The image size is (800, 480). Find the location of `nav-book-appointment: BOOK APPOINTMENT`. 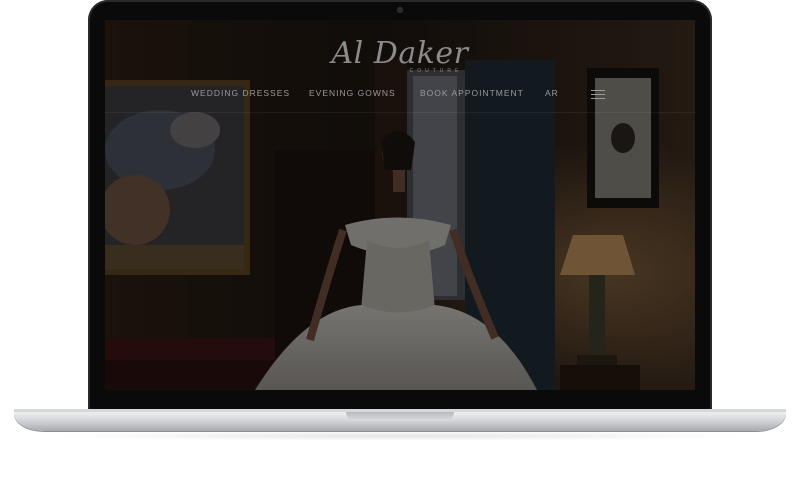

nav-book-appointment: BOOK APPOINTMENT is located at coordinates (472, 93).